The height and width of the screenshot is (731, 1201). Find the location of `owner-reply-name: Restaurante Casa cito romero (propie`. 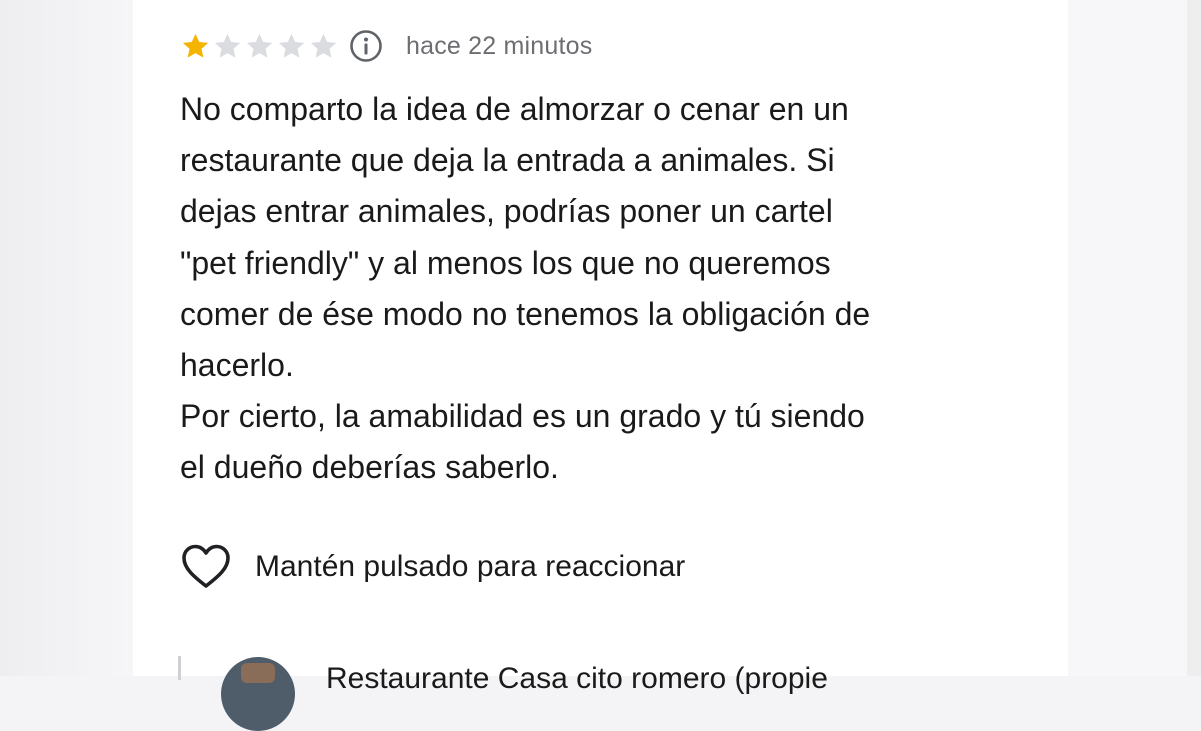

owner-reply-name: Restaurante Casa cito romero (propie is located at coordinates (577, 679).